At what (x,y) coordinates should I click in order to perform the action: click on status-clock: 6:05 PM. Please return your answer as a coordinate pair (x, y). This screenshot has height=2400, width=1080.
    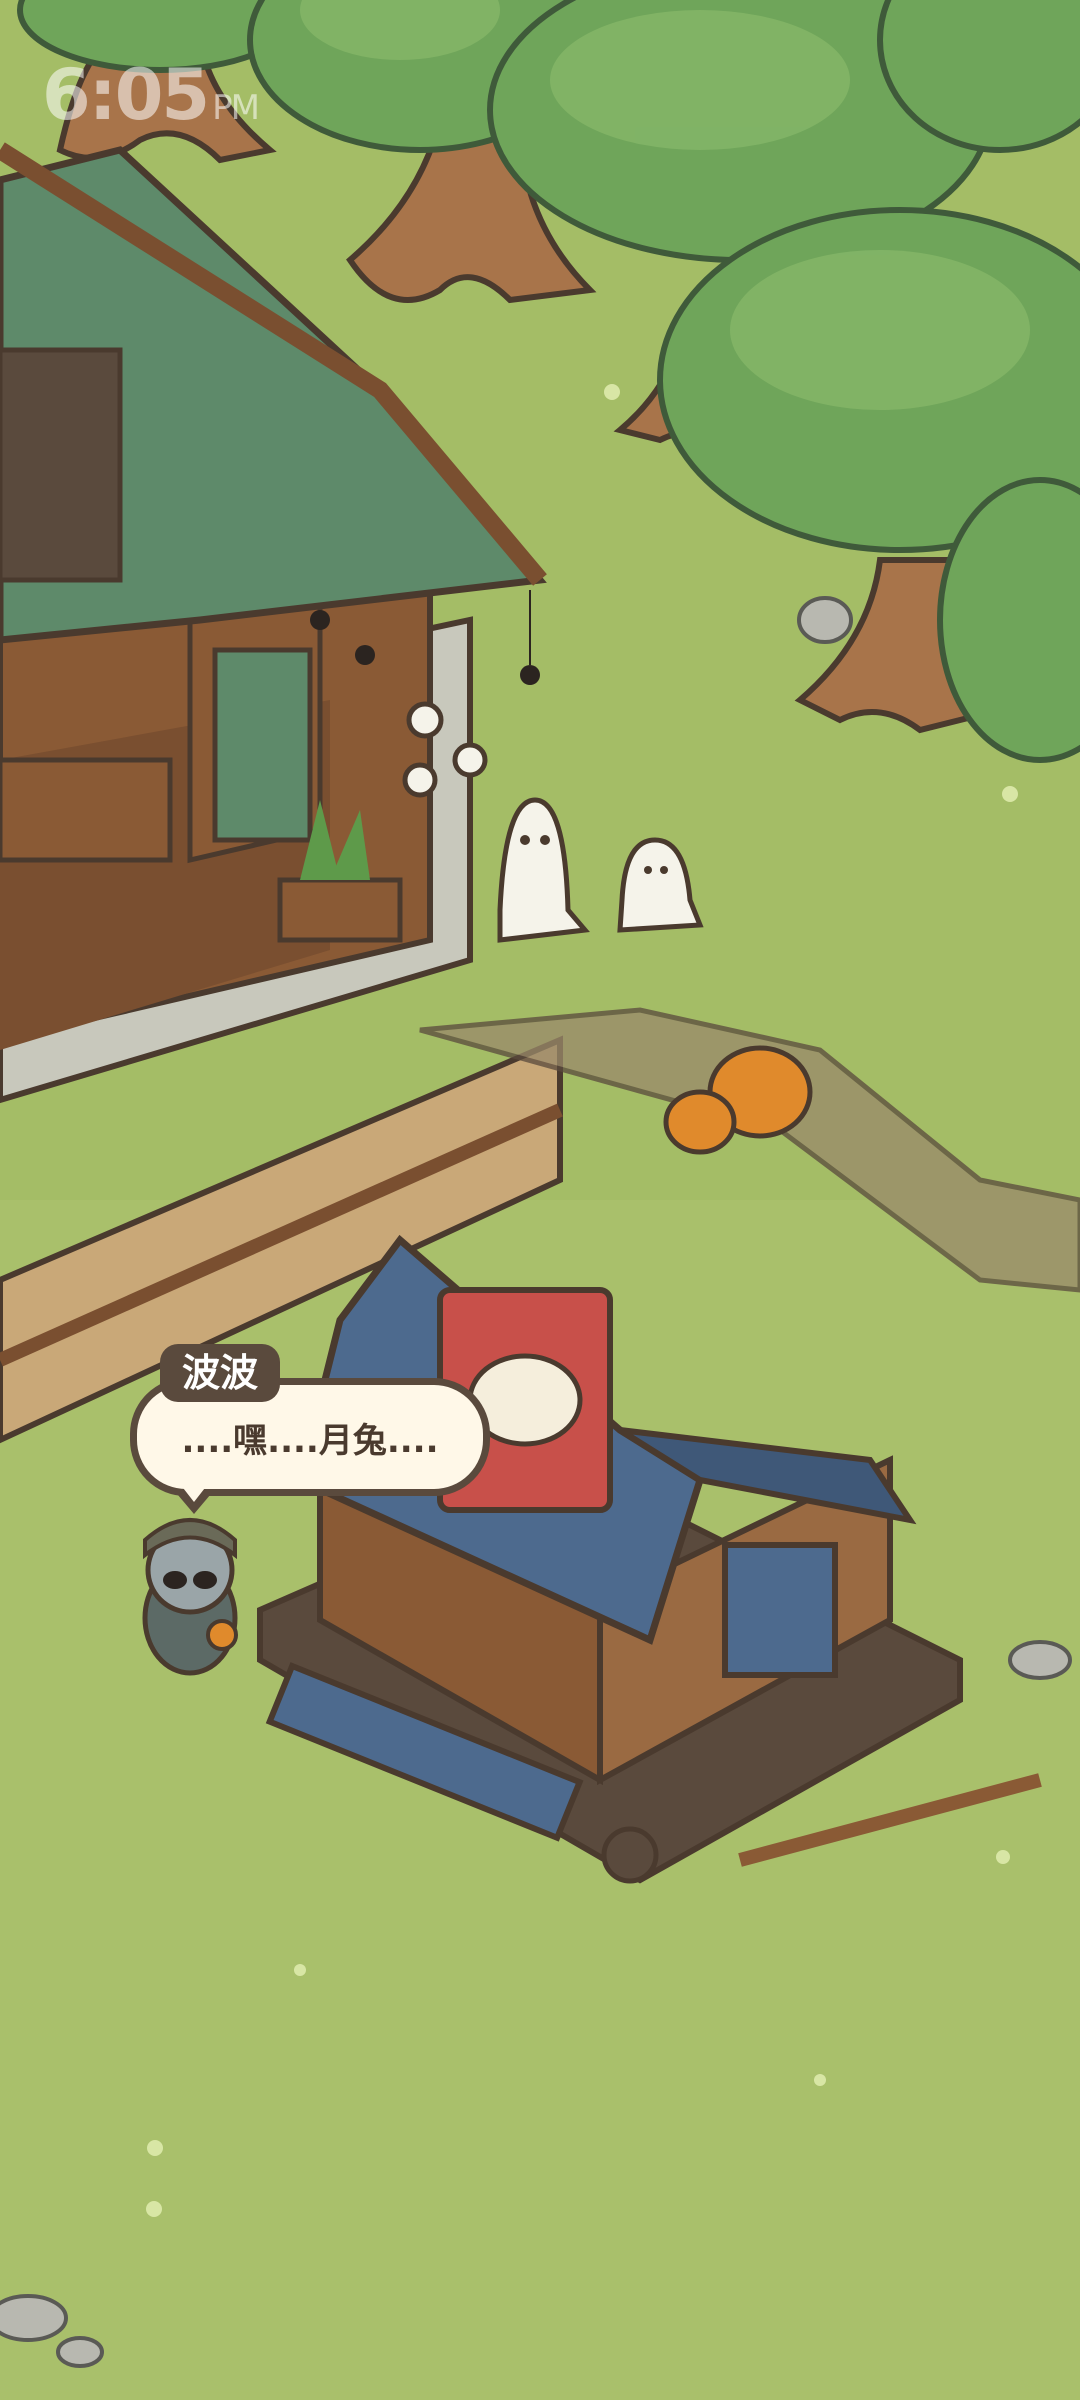
    Looking at the image, I should click on (151, 95).